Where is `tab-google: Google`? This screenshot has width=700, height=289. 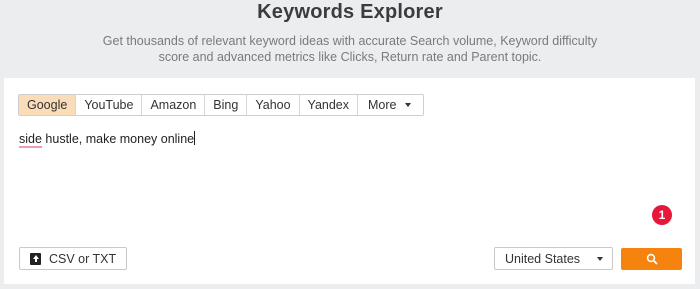
tab-google: Google is located at coordinates (48, 105).